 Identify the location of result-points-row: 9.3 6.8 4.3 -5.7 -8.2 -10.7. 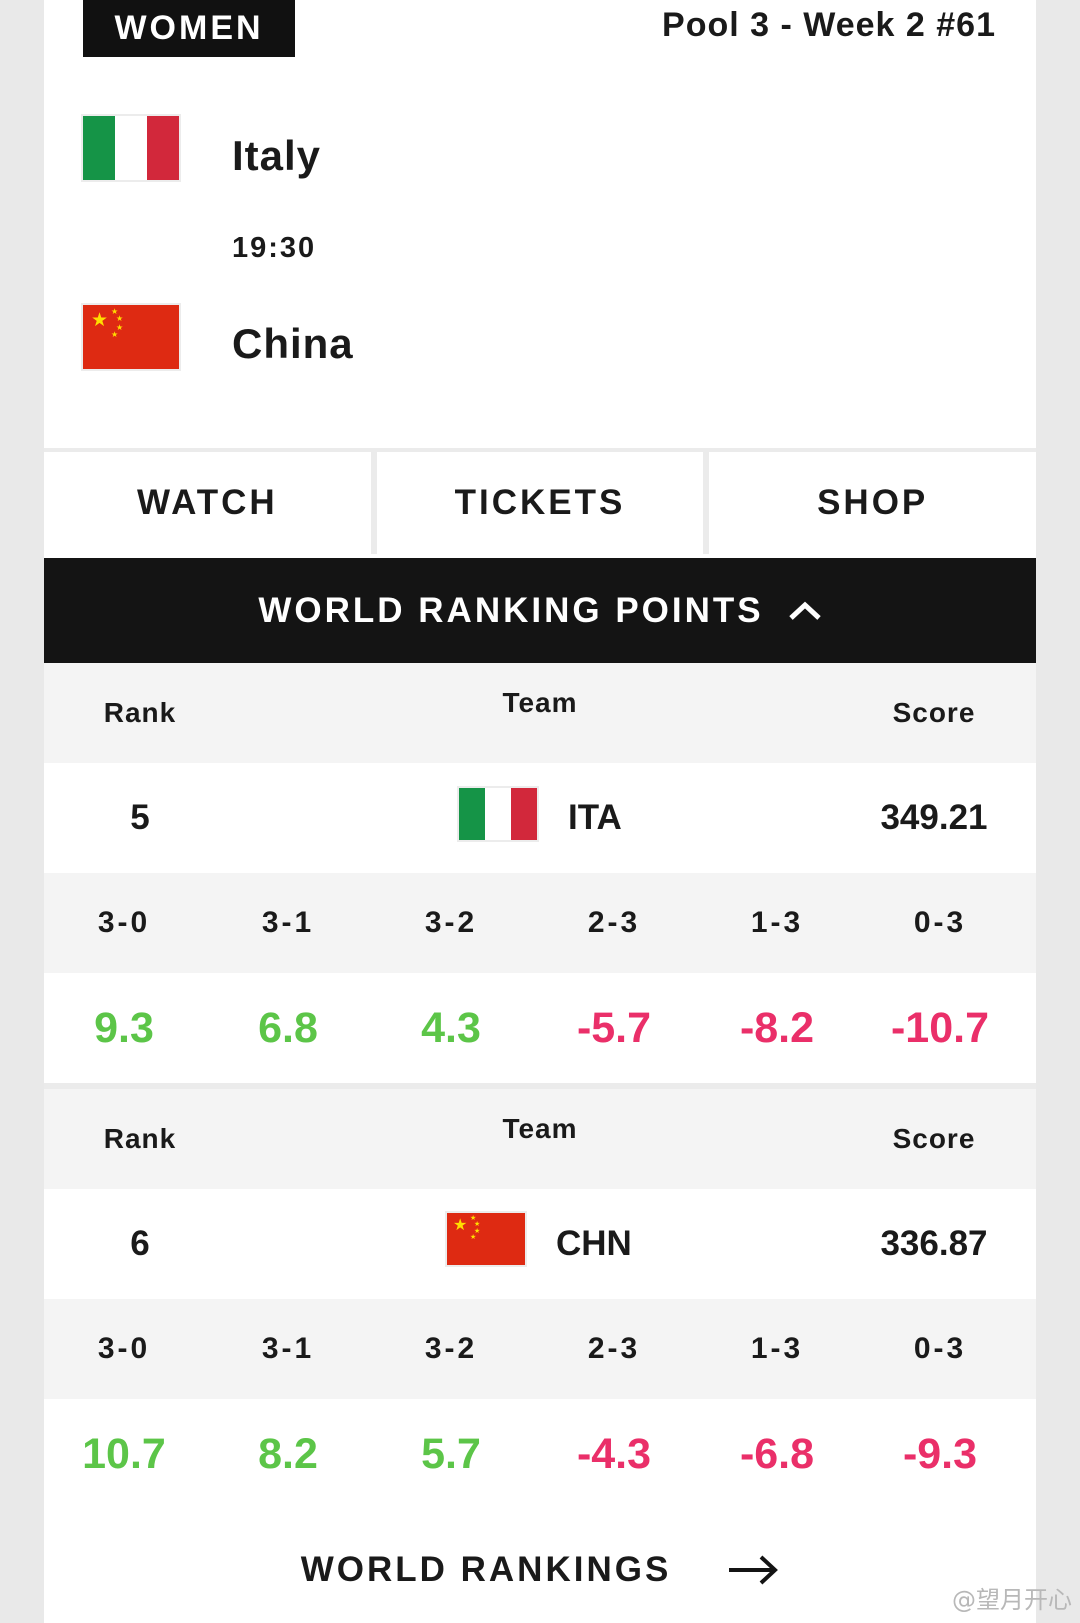
(540, 1028).